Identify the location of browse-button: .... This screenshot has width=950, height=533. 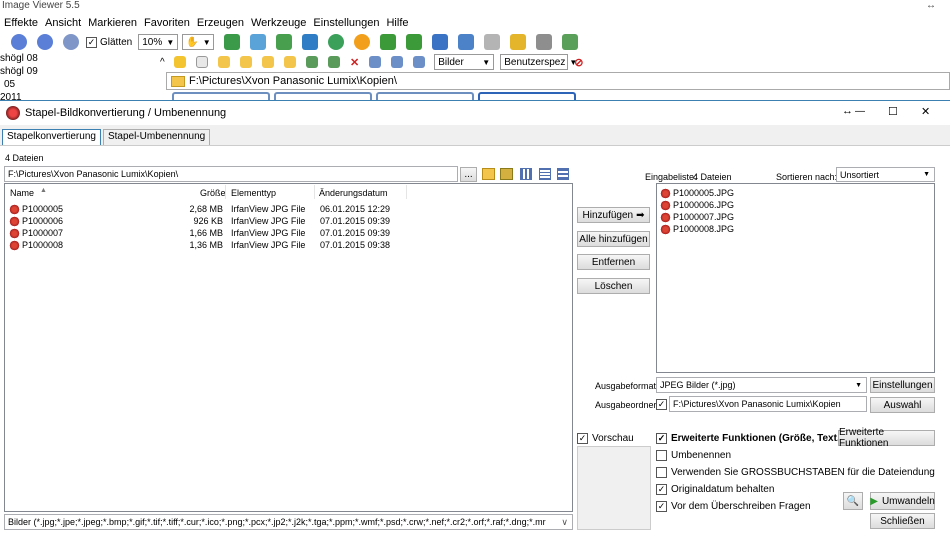
(468, 174).